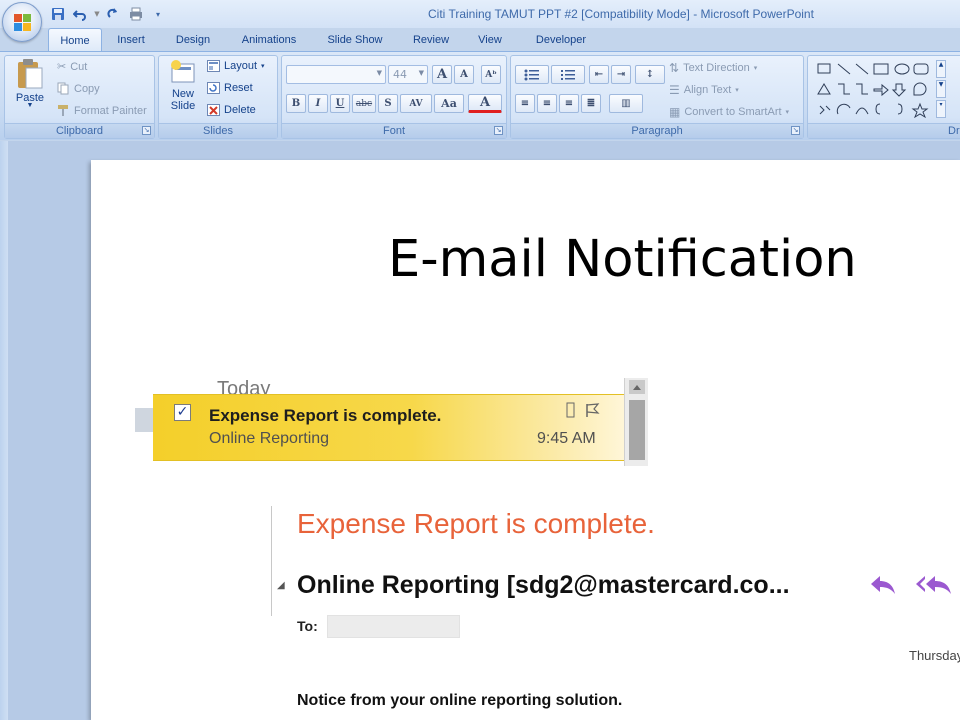  What do you see at coordinates (525, 103) in the screenshot?
I see `align-left-icon: ≡` at bounding box center [525, 103].